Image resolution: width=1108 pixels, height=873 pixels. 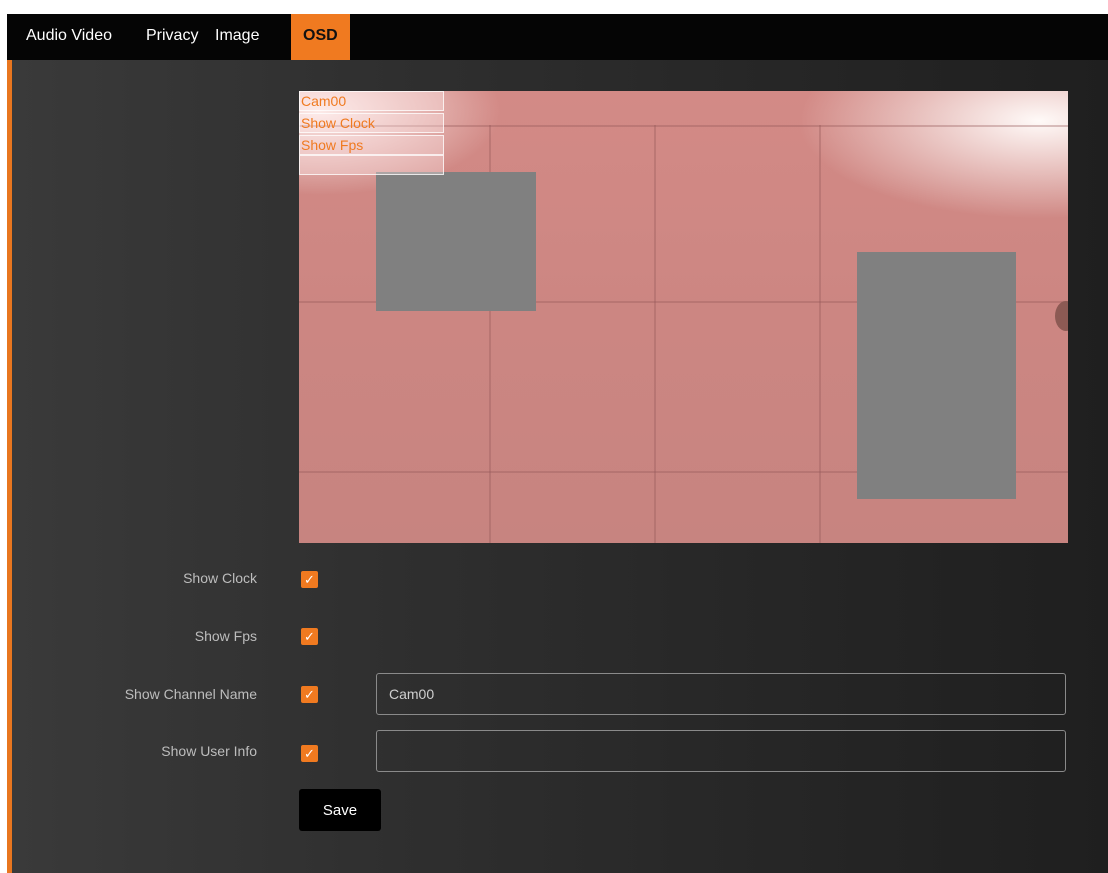 I want to click on osd-clock-overlay: Show Clock, so click(x=371, y=123).